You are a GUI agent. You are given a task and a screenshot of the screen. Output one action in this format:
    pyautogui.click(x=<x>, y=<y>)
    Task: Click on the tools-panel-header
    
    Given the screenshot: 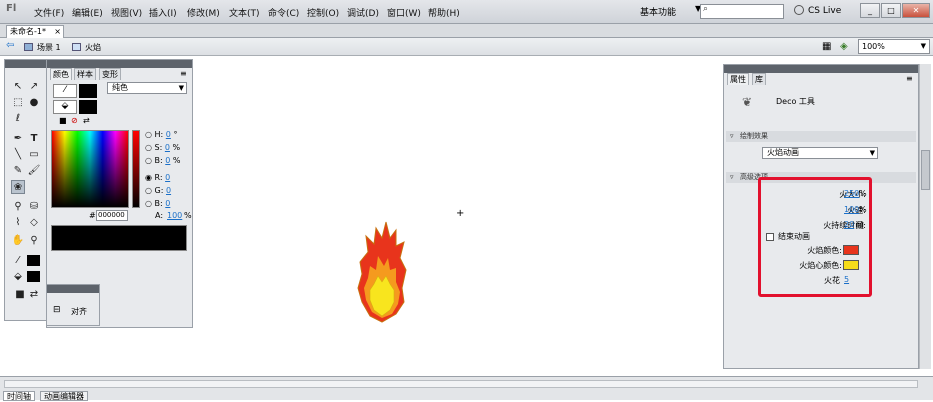 What is the action you would take?
    pyautogui.click(x=26, y=64)
    